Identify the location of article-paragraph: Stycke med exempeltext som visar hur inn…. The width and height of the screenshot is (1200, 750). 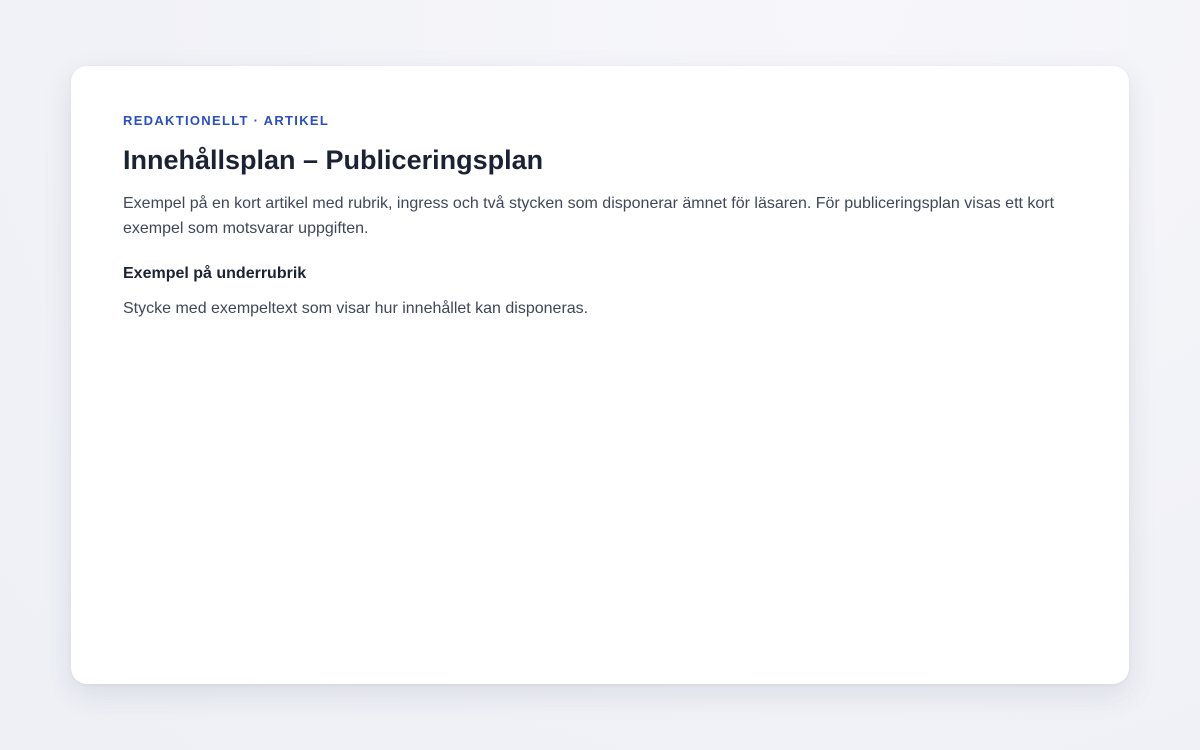
(356, 308).